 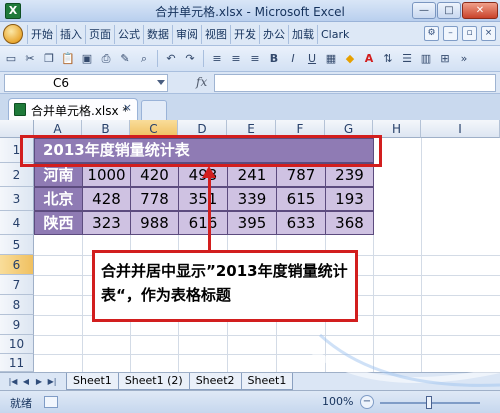 What do you see at coordinates (17, 199) in the screenshot?
I see `row-header-3: 3` at bounding box center [17, 199].